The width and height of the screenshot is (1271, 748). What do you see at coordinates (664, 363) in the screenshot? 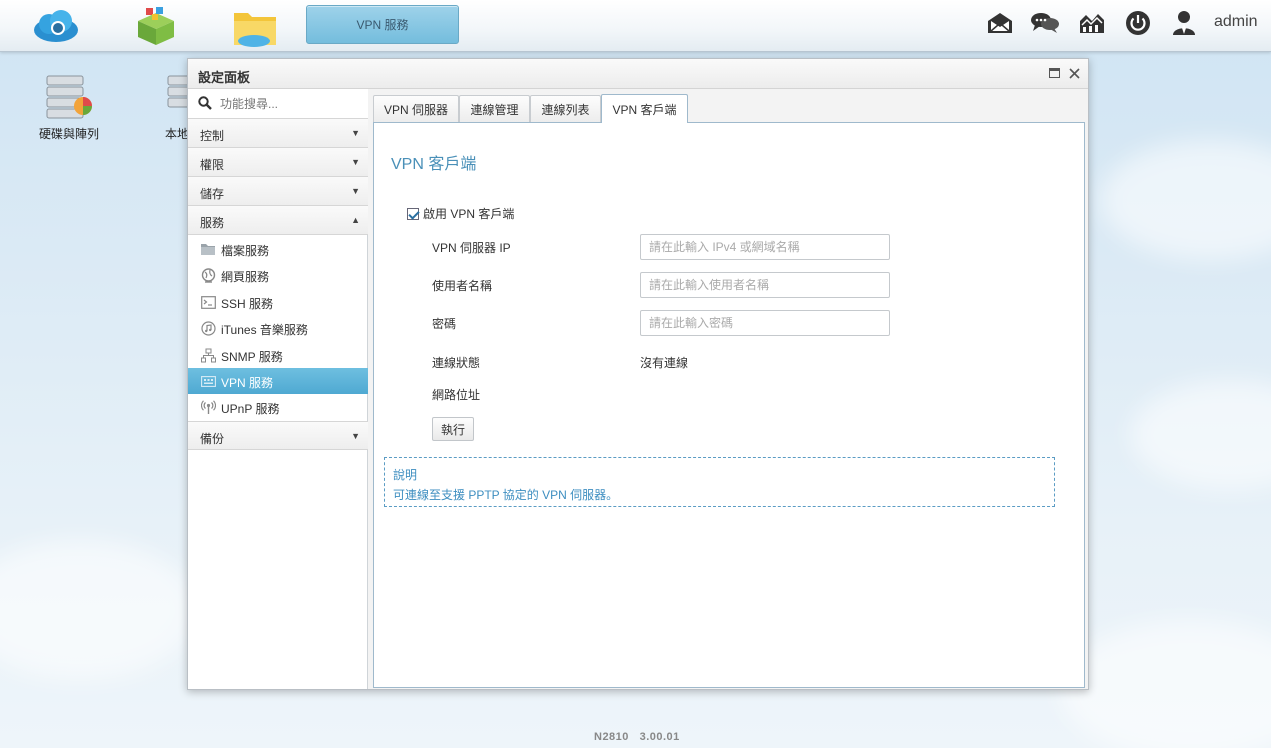
I see `connection-status-value: 沒有連線` at bounding box center [664, 363].